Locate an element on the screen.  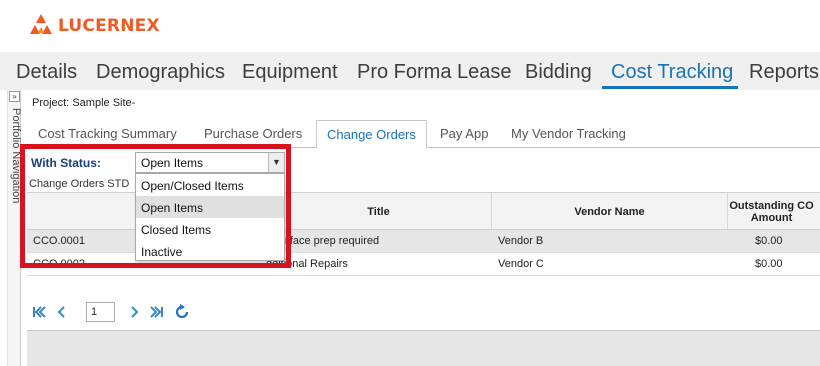
column-header-outstanding-co-amount: Outstanding CO Amount is located at coordinates (771, 211).